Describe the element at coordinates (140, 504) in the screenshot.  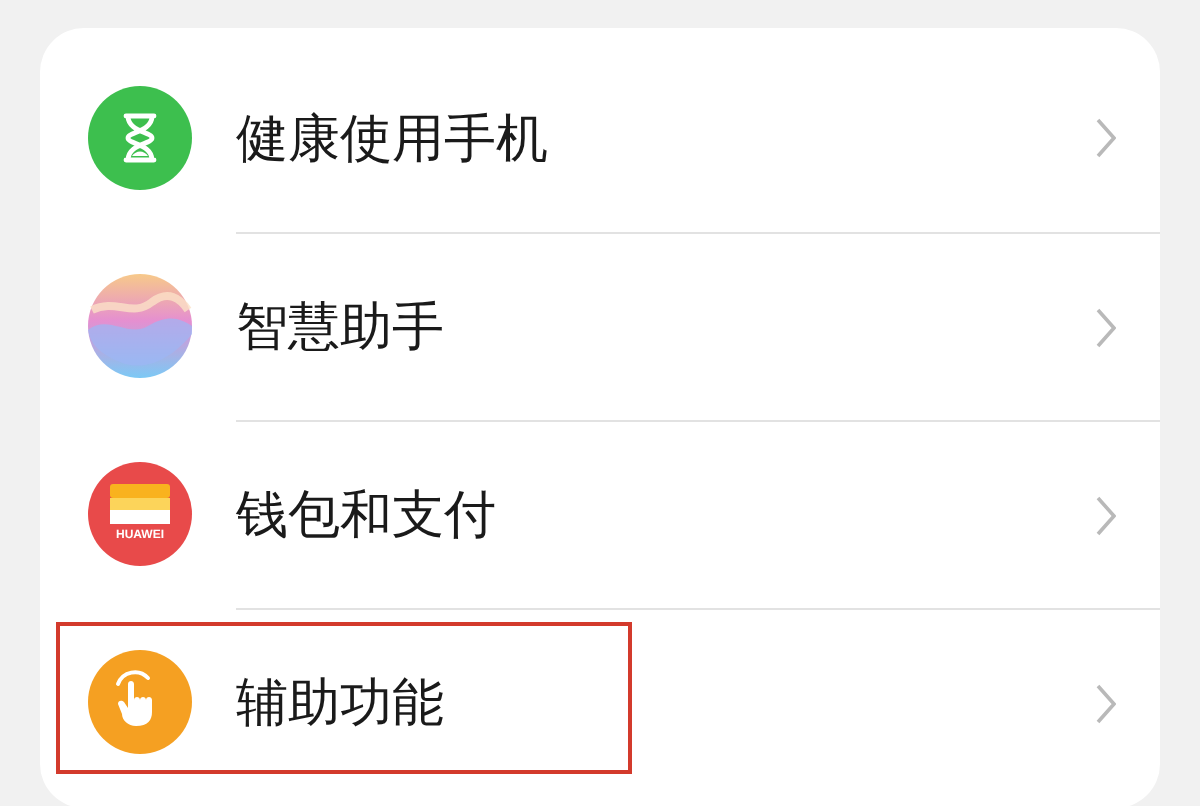
I see `card-stripes-icon` at that location.